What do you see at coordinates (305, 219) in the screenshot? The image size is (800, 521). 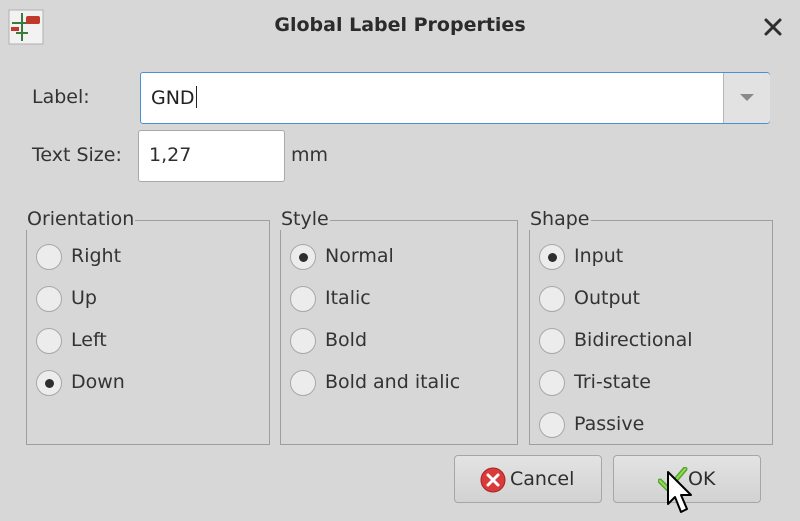 I see `style-group-title: Style` at bounding box center [305, 219].